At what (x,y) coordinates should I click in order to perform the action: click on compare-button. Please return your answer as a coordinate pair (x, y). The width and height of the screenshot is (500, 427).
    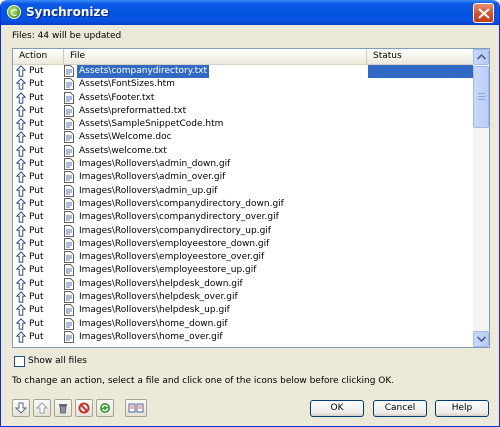
    Looking at the image, I should click on (136, 408).